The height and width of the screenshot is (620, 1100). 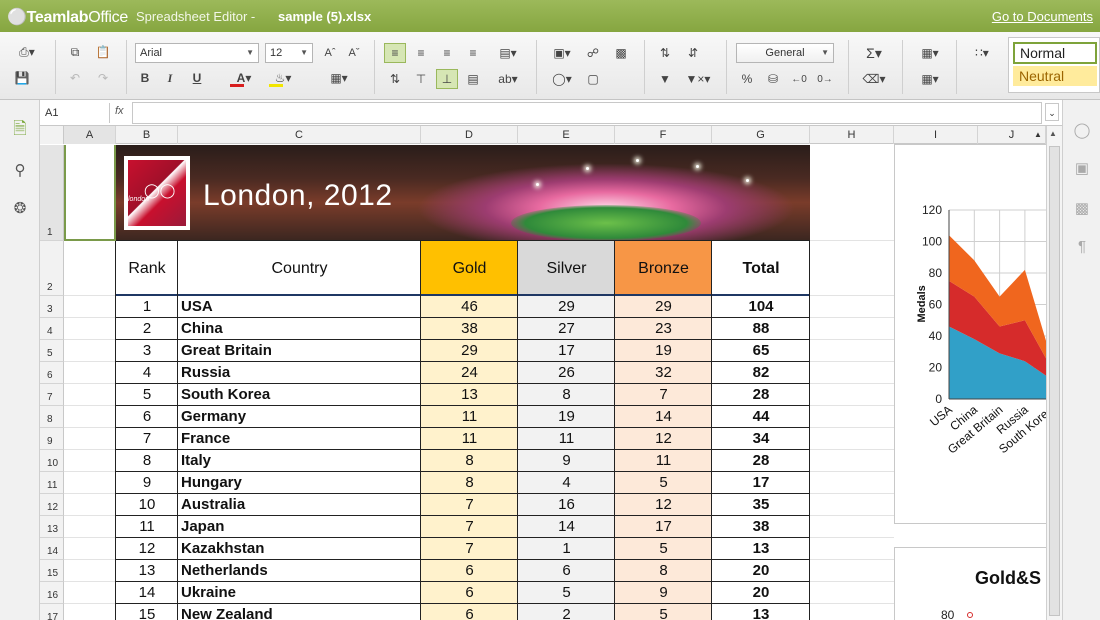 What do you see at coordinates (799, 79) in the screenshot?
I see `decrease-decimal-button: ←0` at bounding box center [799, 79].